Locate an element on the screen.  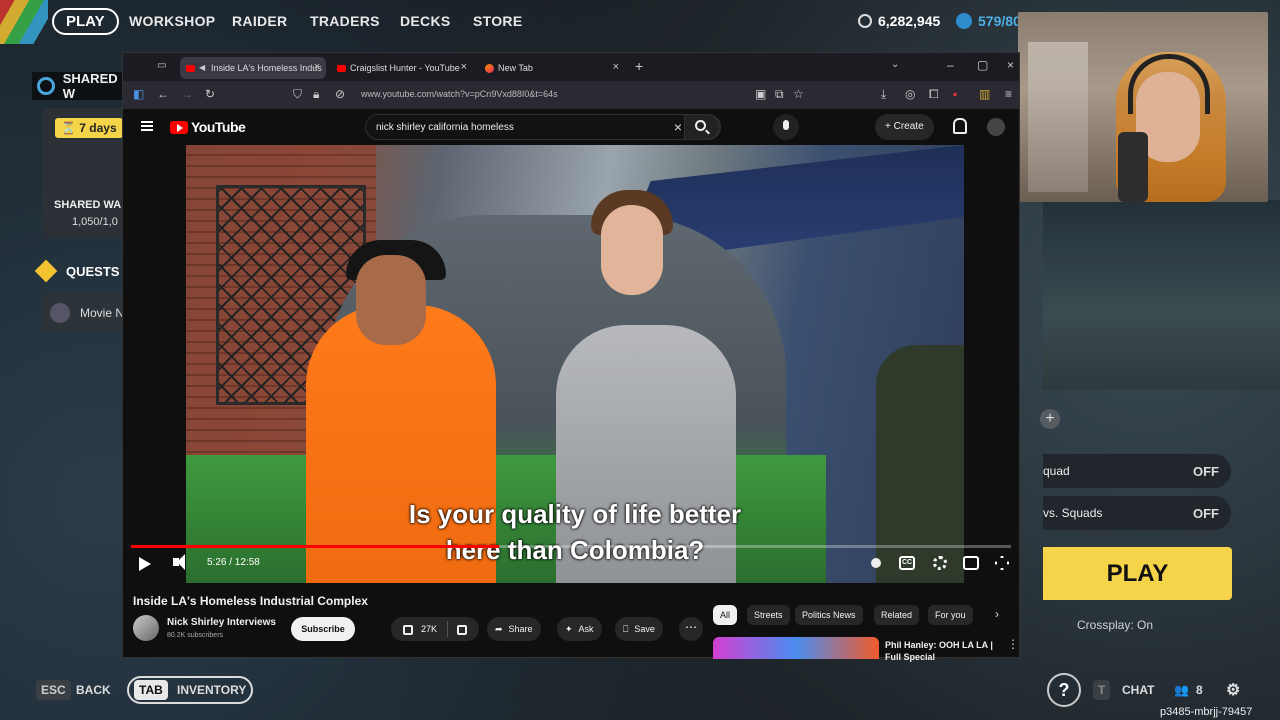
nav-raider: RAIDER is located at coordinates (259, 21).